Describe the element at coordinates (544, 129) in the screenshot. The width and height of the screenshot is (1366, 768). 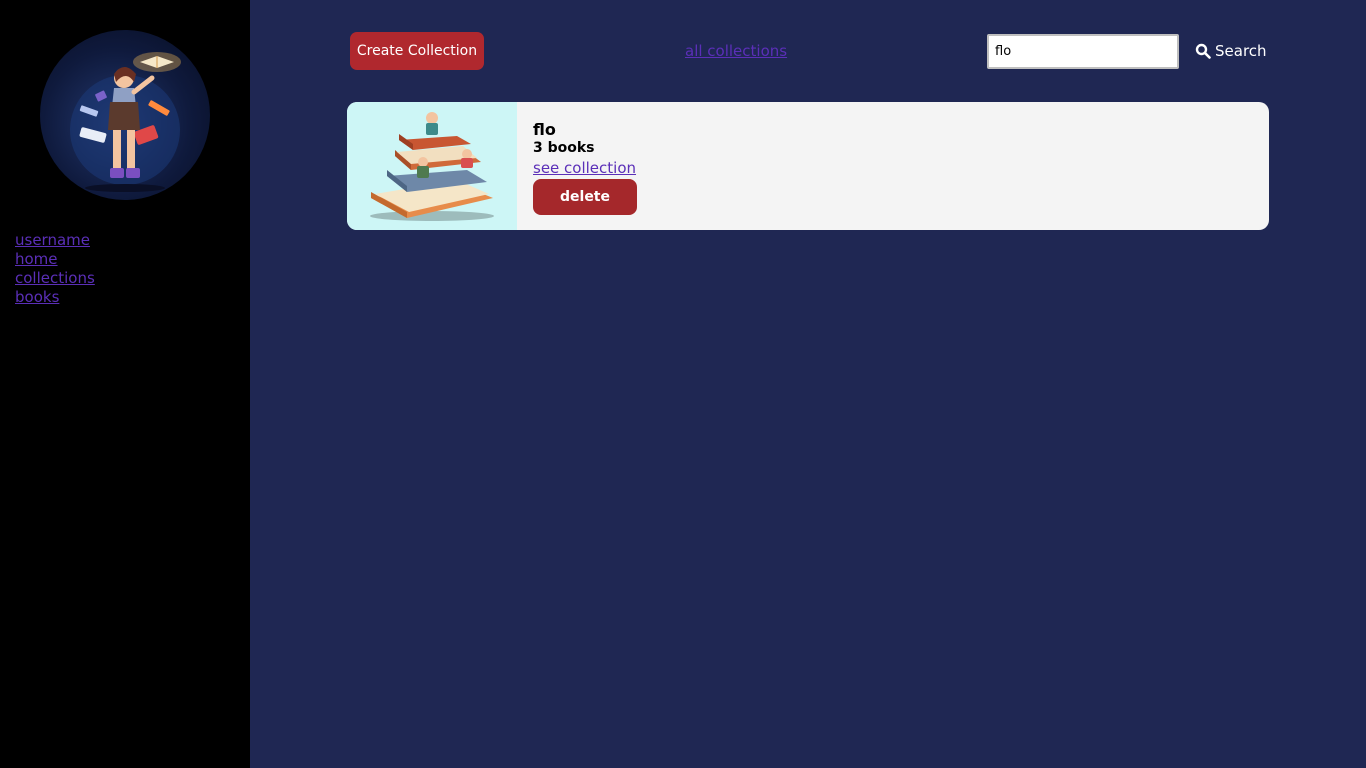
I see `collection-title: flo` at that location.